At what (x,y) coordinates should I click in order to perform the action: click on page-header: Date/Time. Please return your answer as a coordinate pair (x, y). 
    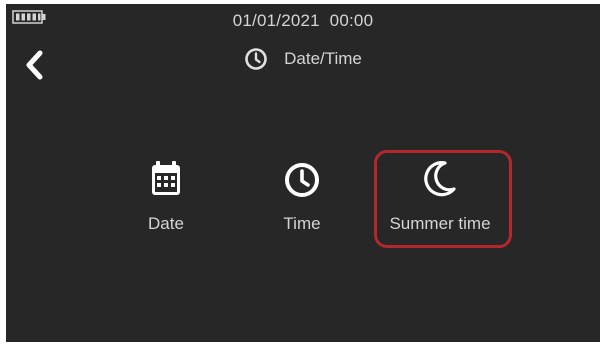
    Looking at the image, I should click on (303, 59).